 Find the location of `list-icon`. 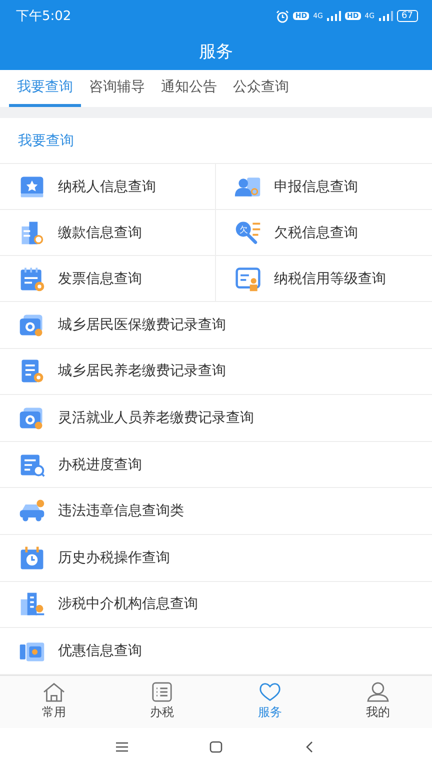

list-icon is located at coordinates (162, 692).